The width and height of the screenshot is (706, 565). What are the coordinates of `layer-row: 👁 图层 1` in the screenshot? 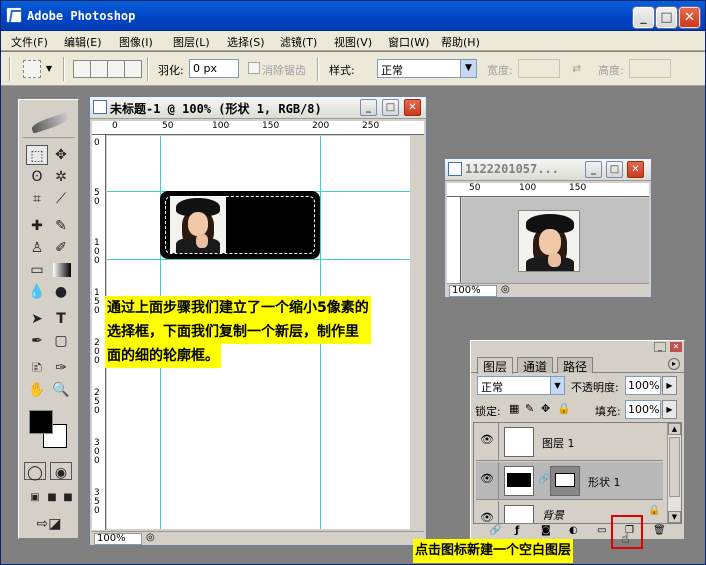 It's located at (569, 442).